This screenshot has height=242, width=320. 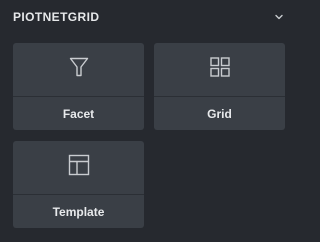 I want to click on chevron-down-icon, so click(x=279, y=17).